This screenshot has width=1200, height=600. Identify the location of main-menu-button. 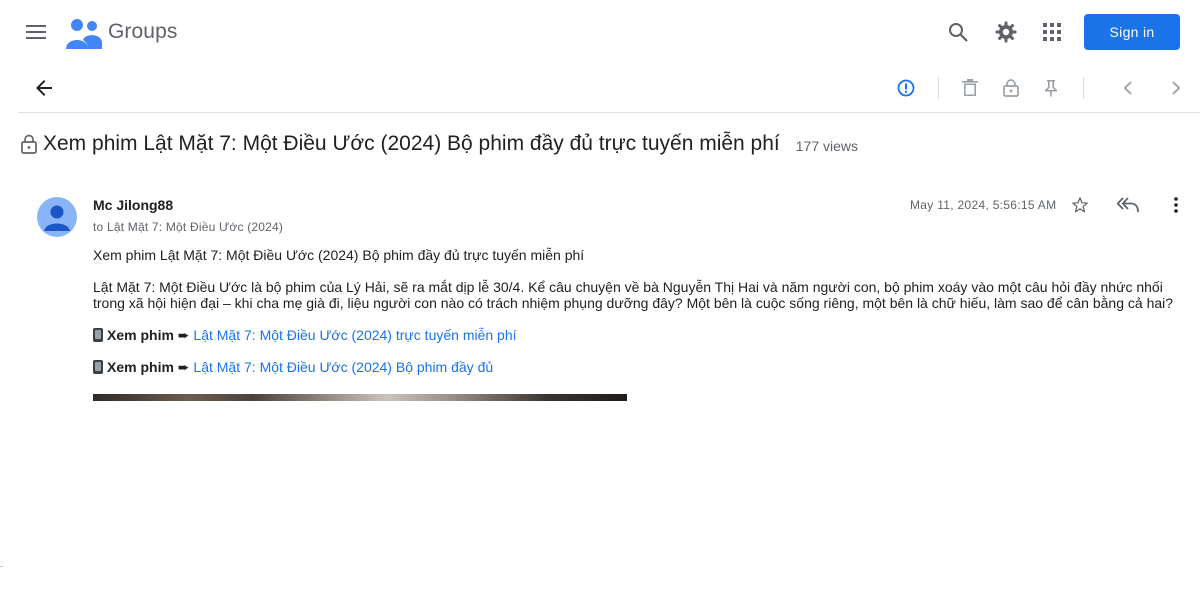
(36, 32).